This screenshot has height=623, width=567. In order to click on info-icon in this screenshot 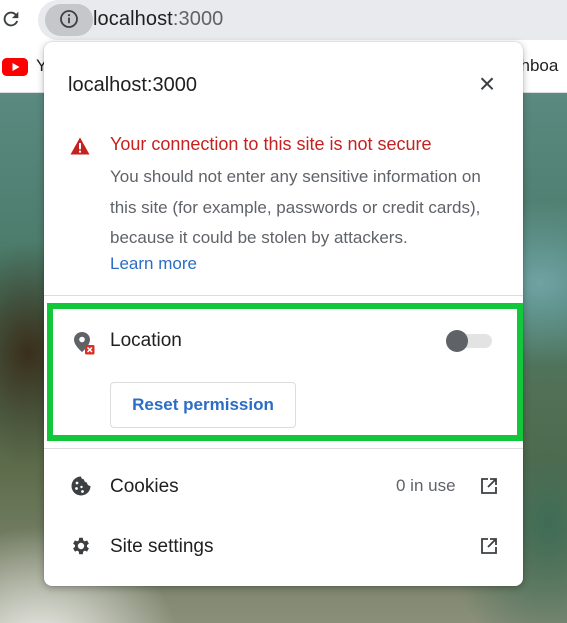, I will do `click(69, 19)`.